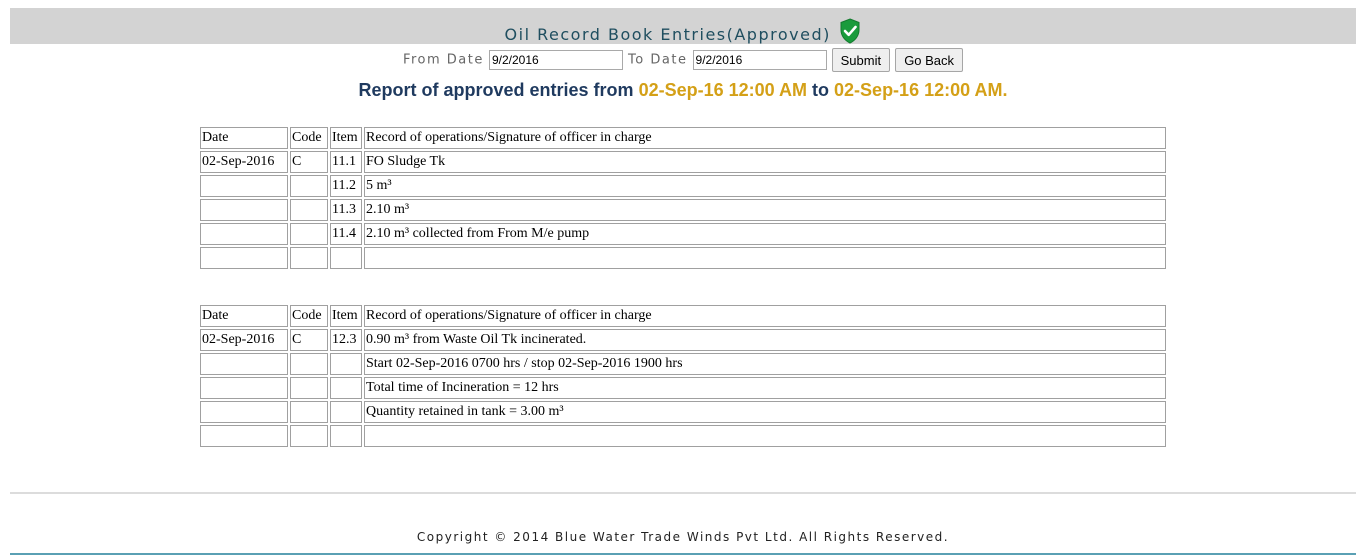 The image size is (1366, 560). What do you see at coordinates (346, 340) in the screenshot?
I see `cell-item: 12.3` at bounding box center [346, 340].